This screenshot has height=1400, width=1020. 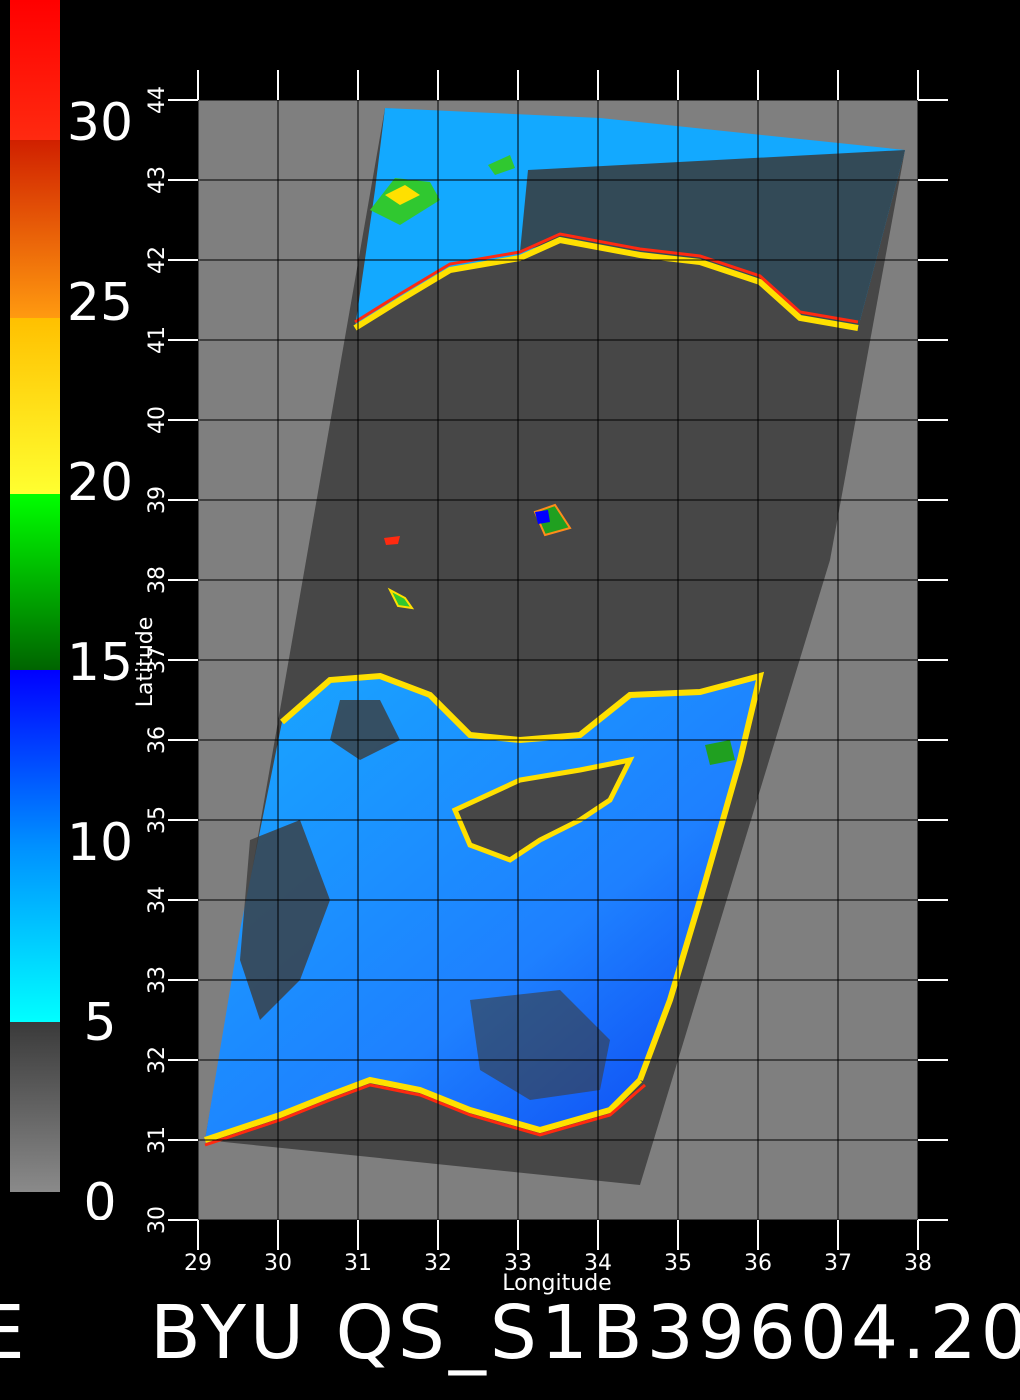 What do you see at coordinates (157, 820) in the screenshot?
I see `lat-tick-label: 35` at bounding box center [157, 820].